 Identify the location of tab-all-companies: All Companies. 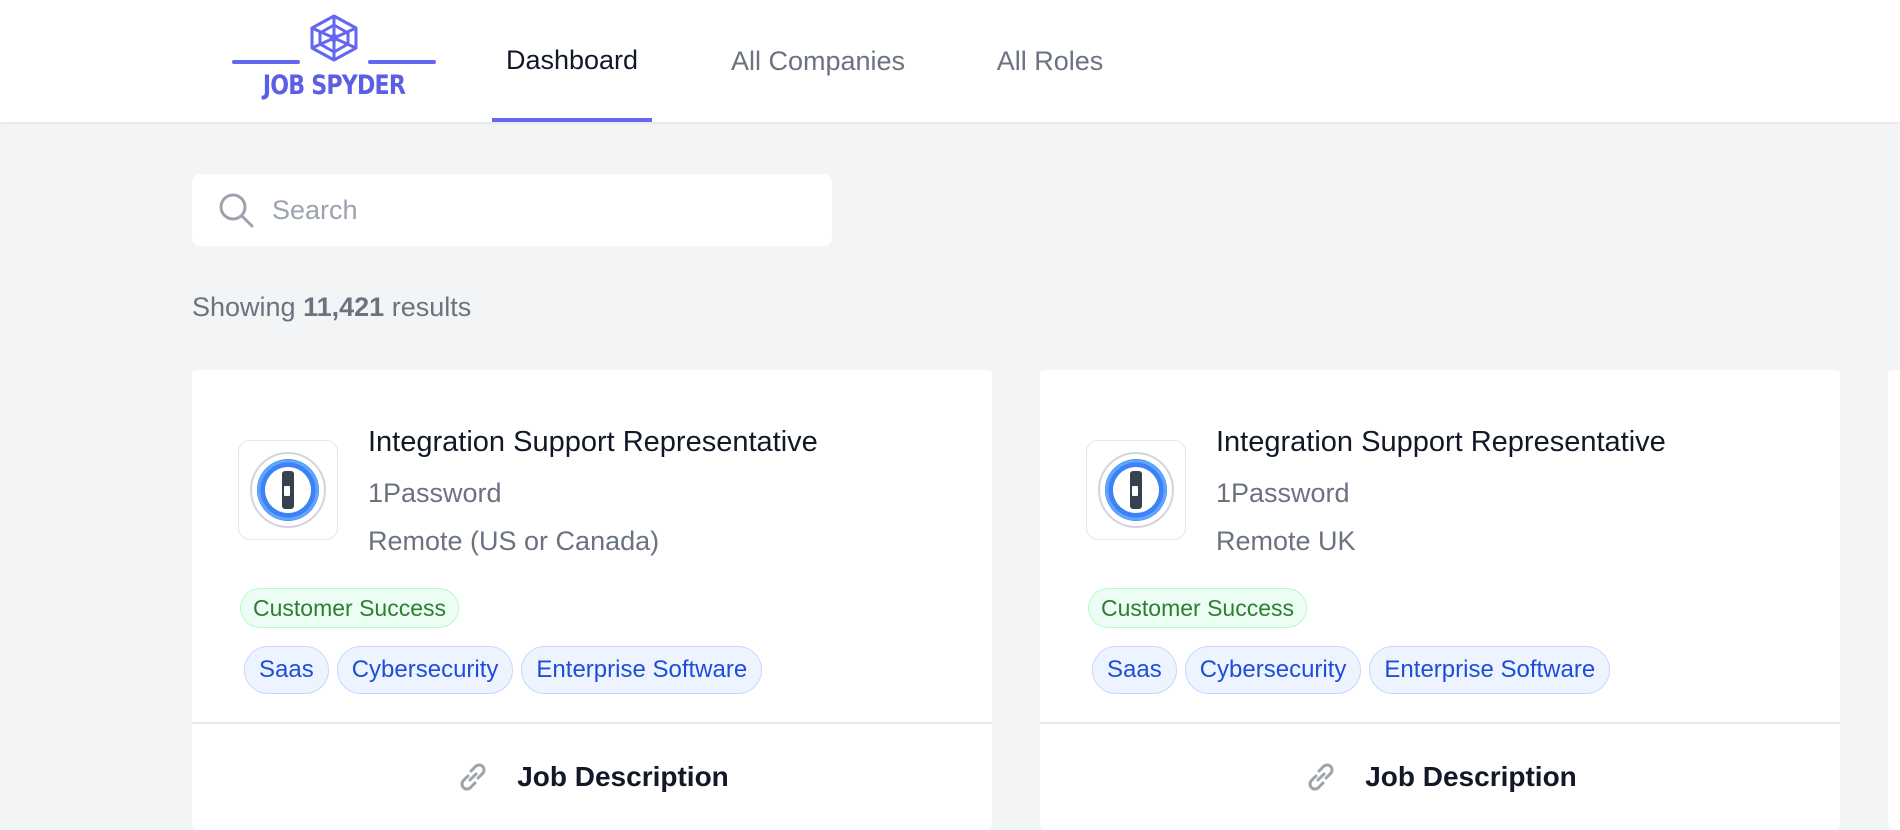
(818, 61).